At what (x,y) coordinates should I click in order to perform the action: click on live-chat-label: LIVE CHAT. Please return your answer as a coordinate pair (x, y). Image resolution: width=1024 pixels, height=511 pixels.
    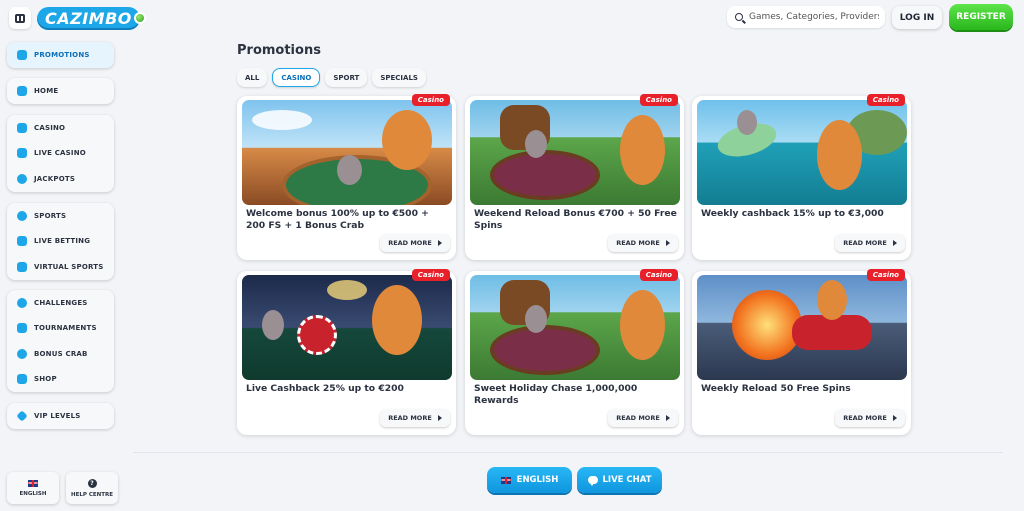
    Looking at the image, I should click on (627, 480).